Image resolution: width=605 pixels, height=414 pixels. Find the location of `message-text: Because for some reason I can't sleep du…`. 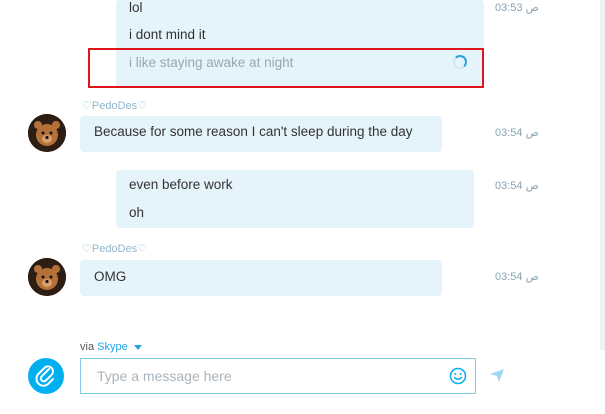

message-text: Because for some reason I can't sleep du… is located at coordinates (253, 131).